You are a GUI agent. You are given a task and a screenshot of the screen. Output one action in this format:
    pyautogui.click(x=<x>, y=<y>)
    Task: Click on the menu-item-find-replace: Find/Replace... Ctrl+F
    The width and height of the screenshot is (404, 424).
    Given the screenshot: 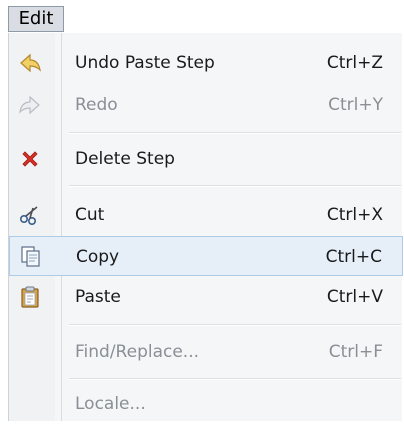 What is the action you would take?
    pyautogui.click(x=206, y=352)
    